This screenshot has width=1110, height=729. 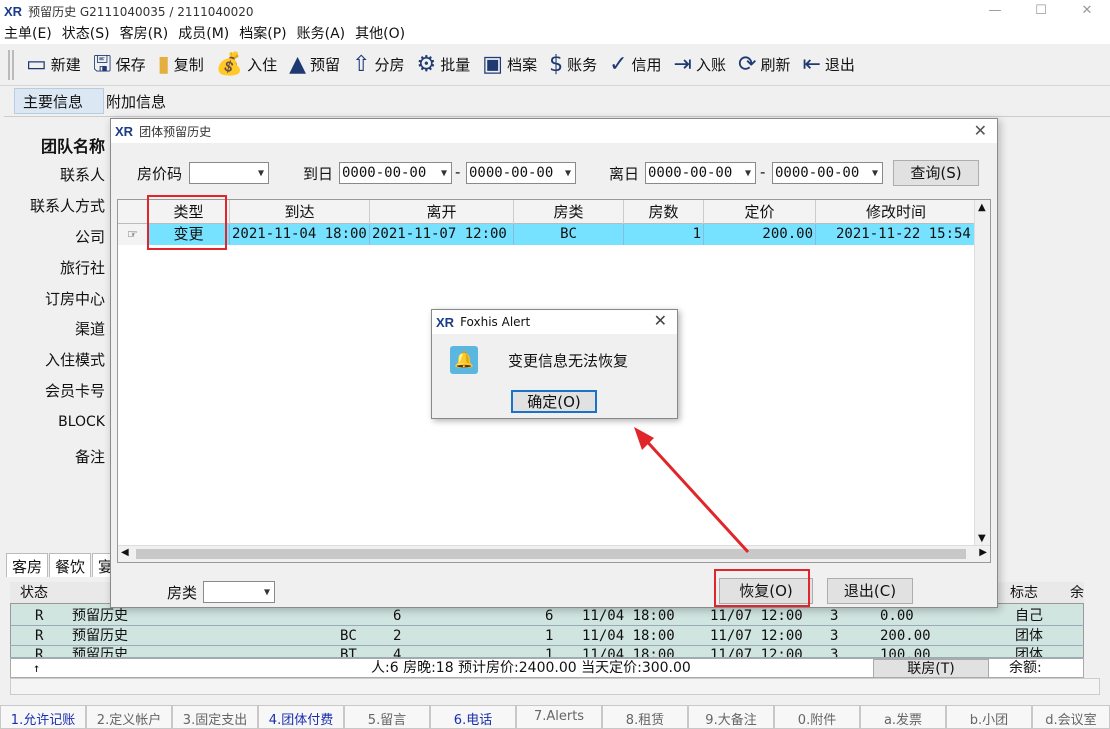 I want to click on tab-rooms: 客房, so click(x=27, y=565).